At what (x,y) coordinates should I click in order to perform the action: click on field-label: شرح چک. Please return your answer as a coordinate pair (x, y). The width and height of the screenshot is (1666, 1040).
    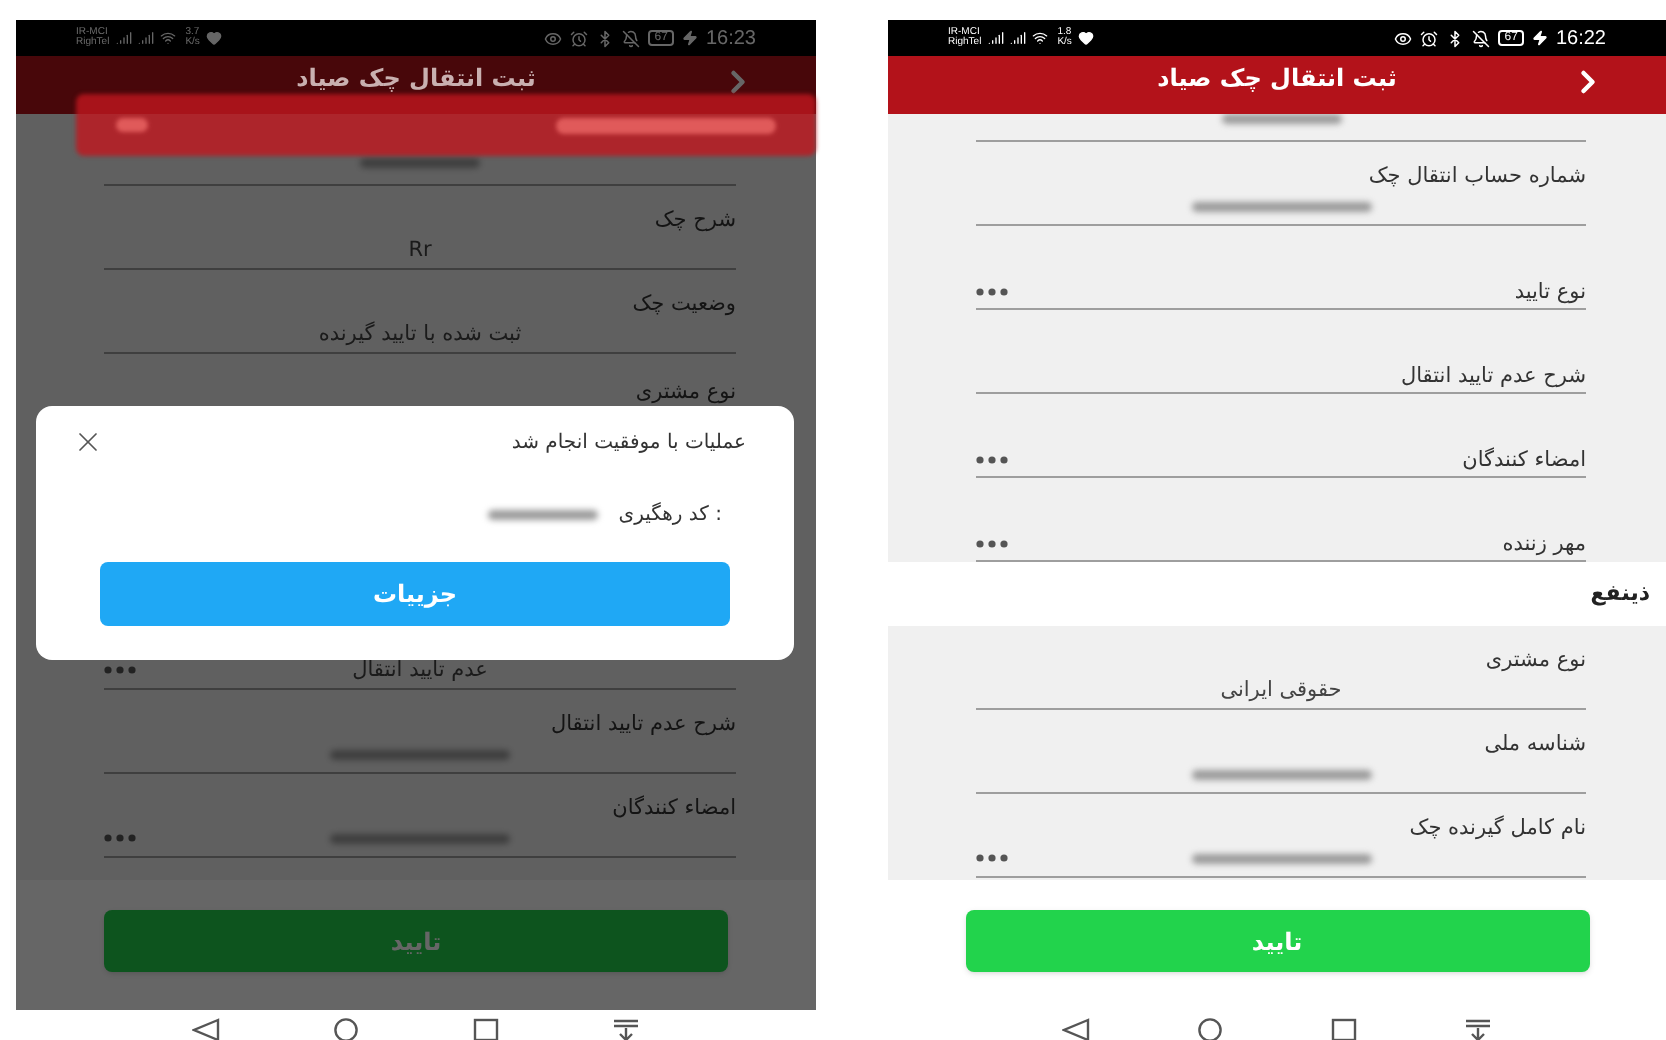
    Looking at the image, I should click on (694, 219).